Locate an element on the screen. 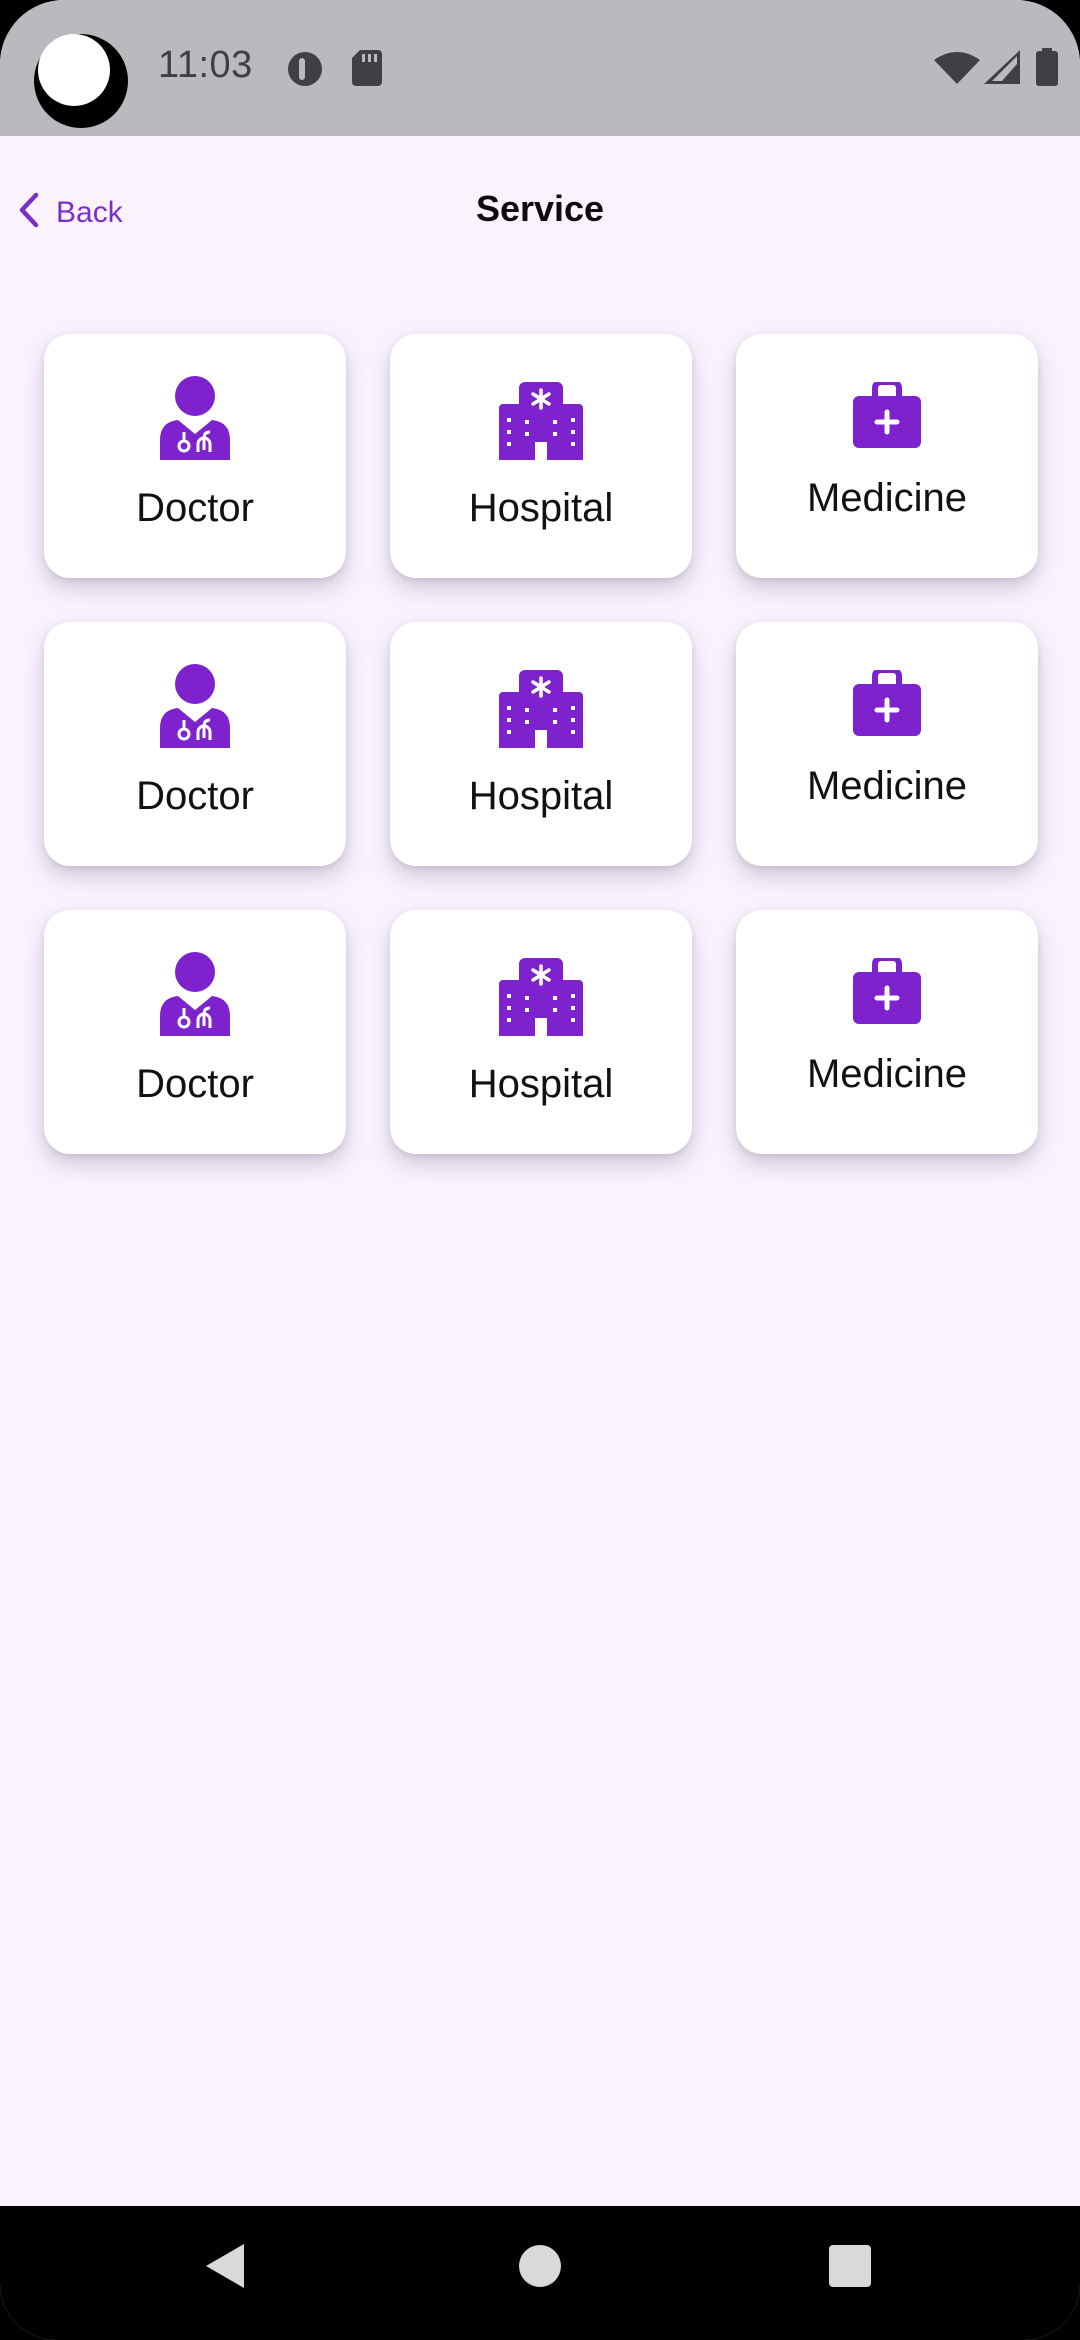 This screenshot has width=1080, height=2340. app-header: Back Service is located at coordinates (540, 211).